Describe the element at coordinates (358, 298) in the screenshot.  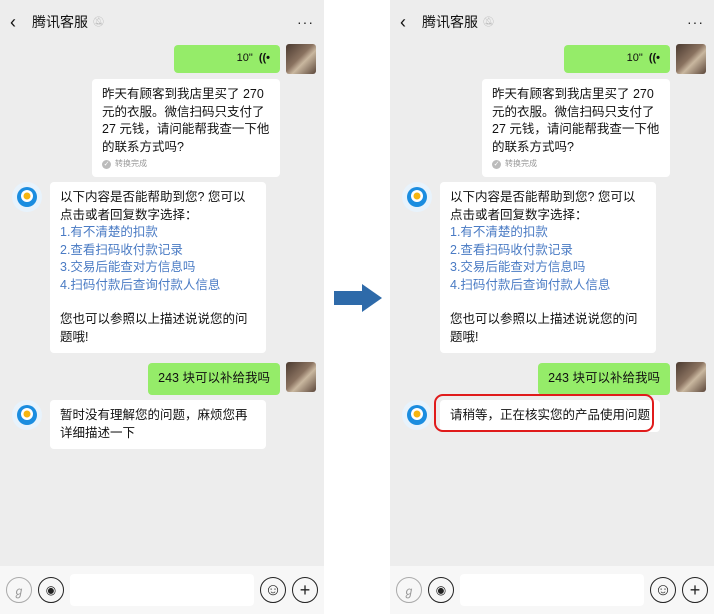
I see `transition-arrow` at that location.